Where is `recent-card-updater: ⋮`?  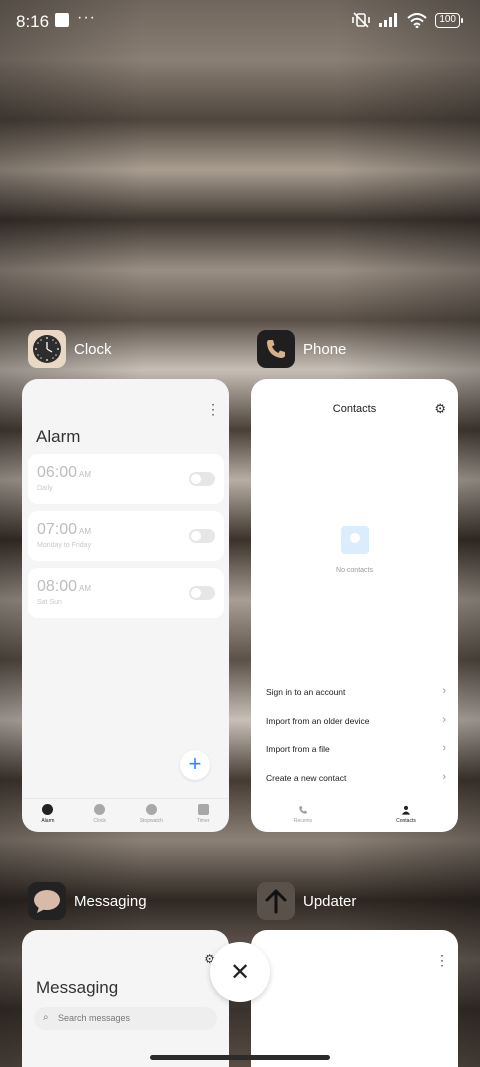 recent-card-updater: ⋮ is located at coordinates (354, 998).